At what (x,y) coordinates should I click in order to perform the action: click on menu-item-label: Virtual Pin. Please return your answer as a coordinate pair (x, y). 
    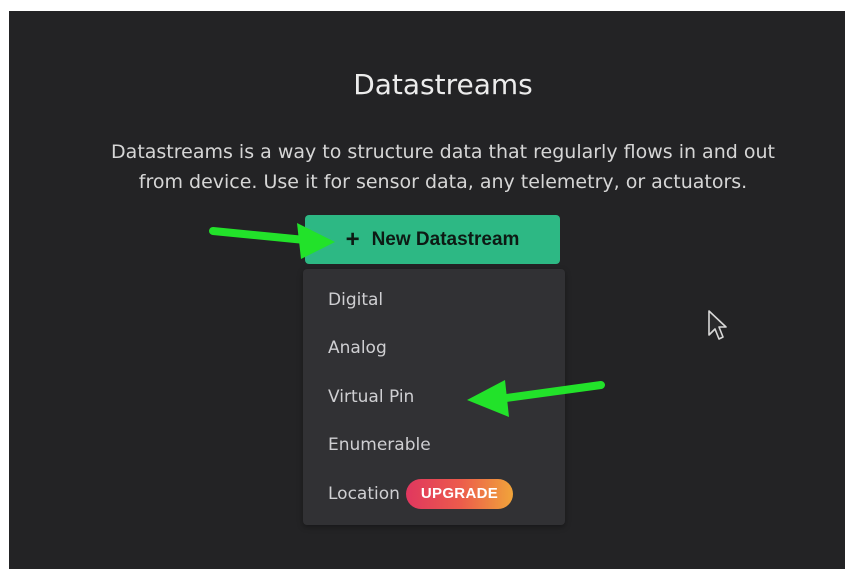
    Looking at the image, I should click on (371, 397).